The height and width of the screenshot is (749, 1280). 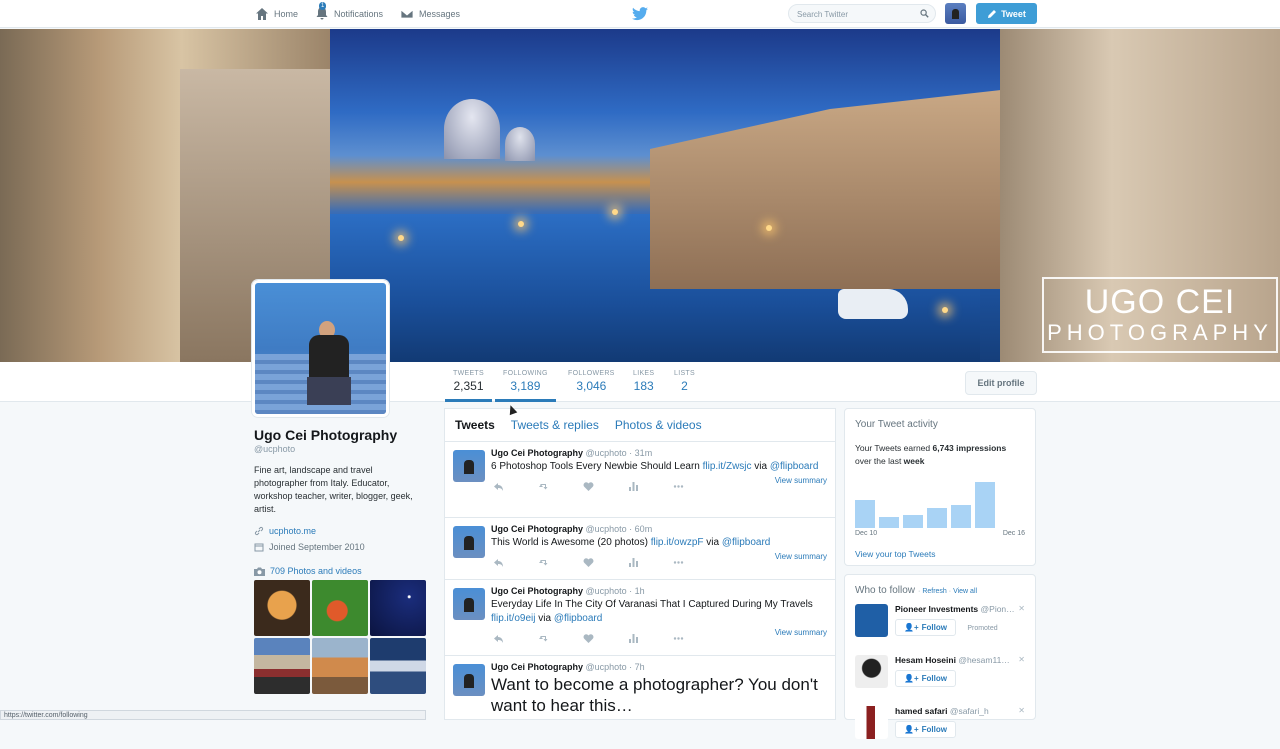 I want to click on view-top-tweets-link: View your top Tweets, so click(x=895, y=554).